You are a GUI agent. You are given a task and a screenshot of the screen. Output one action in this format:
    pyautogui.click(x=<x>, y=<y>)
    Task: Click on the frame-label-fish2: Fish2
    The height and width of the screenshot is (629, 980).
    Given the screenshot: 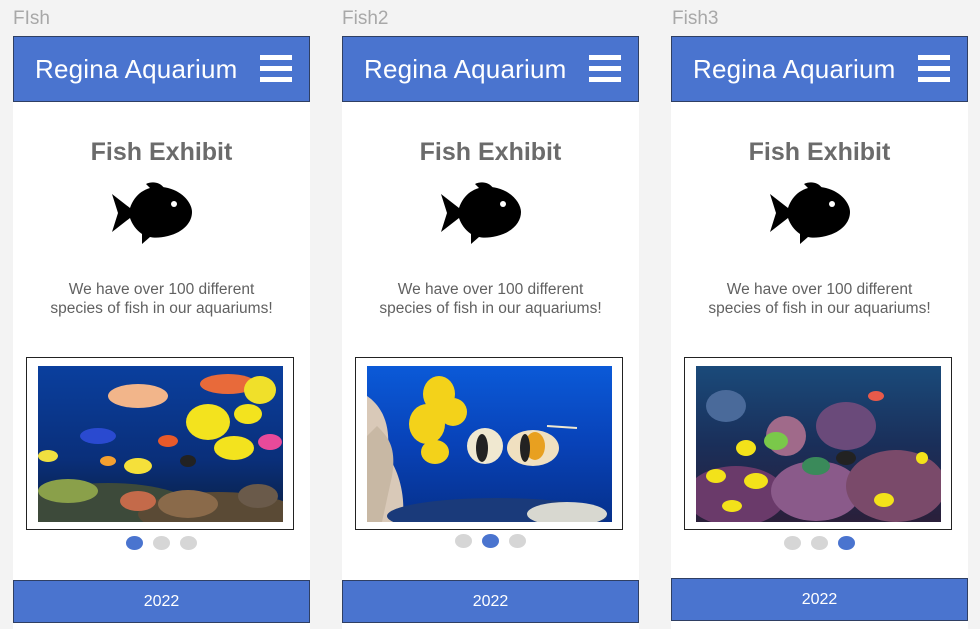 What is the action you would take?
    pyautogui.click(x=365, y=18)
    